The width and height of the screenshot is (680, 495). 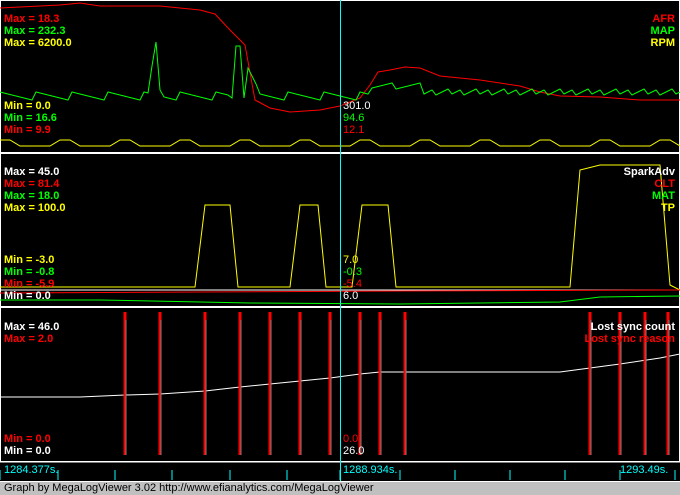 What do you see at coordinates (662, 31) in the screenshot?
I see `legend-item-1: MAP` at bounding box center [662, 31].